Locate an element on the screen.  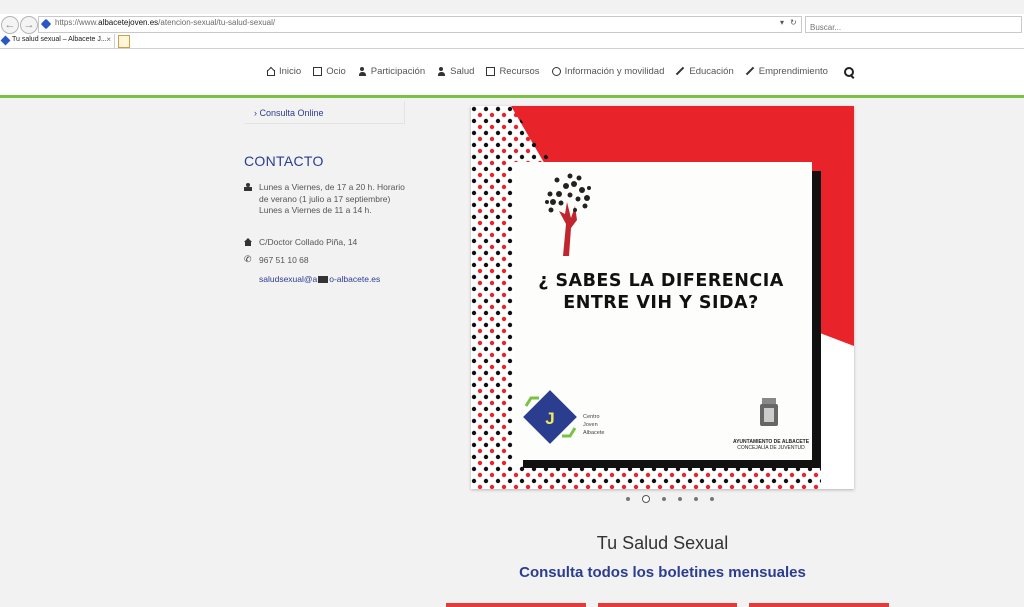
nav-item-emprendimiento: Emprendimiento is located at coordinates (787, 71).